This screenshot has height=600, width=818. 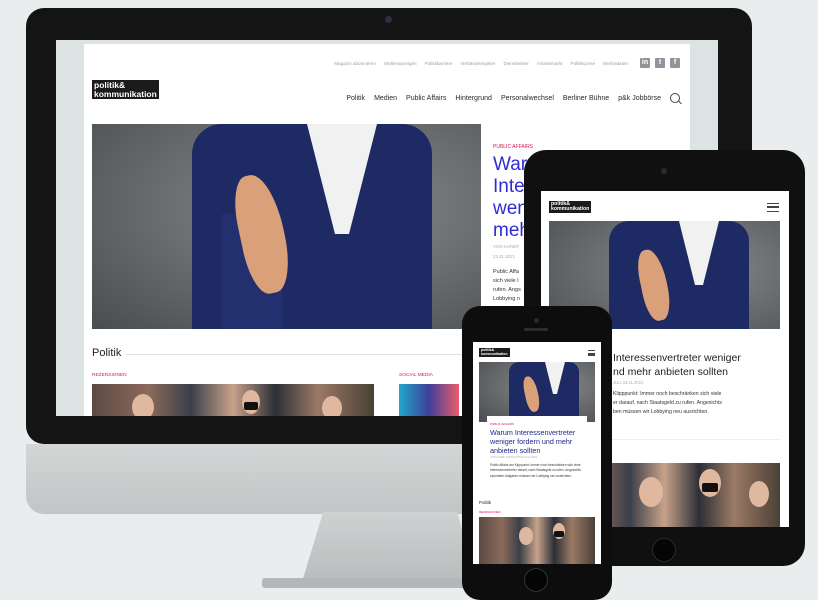 What do you see at coordinates (536, 320) in the screenshot?
I see `phone-camera` at bounding box center [536, 320].